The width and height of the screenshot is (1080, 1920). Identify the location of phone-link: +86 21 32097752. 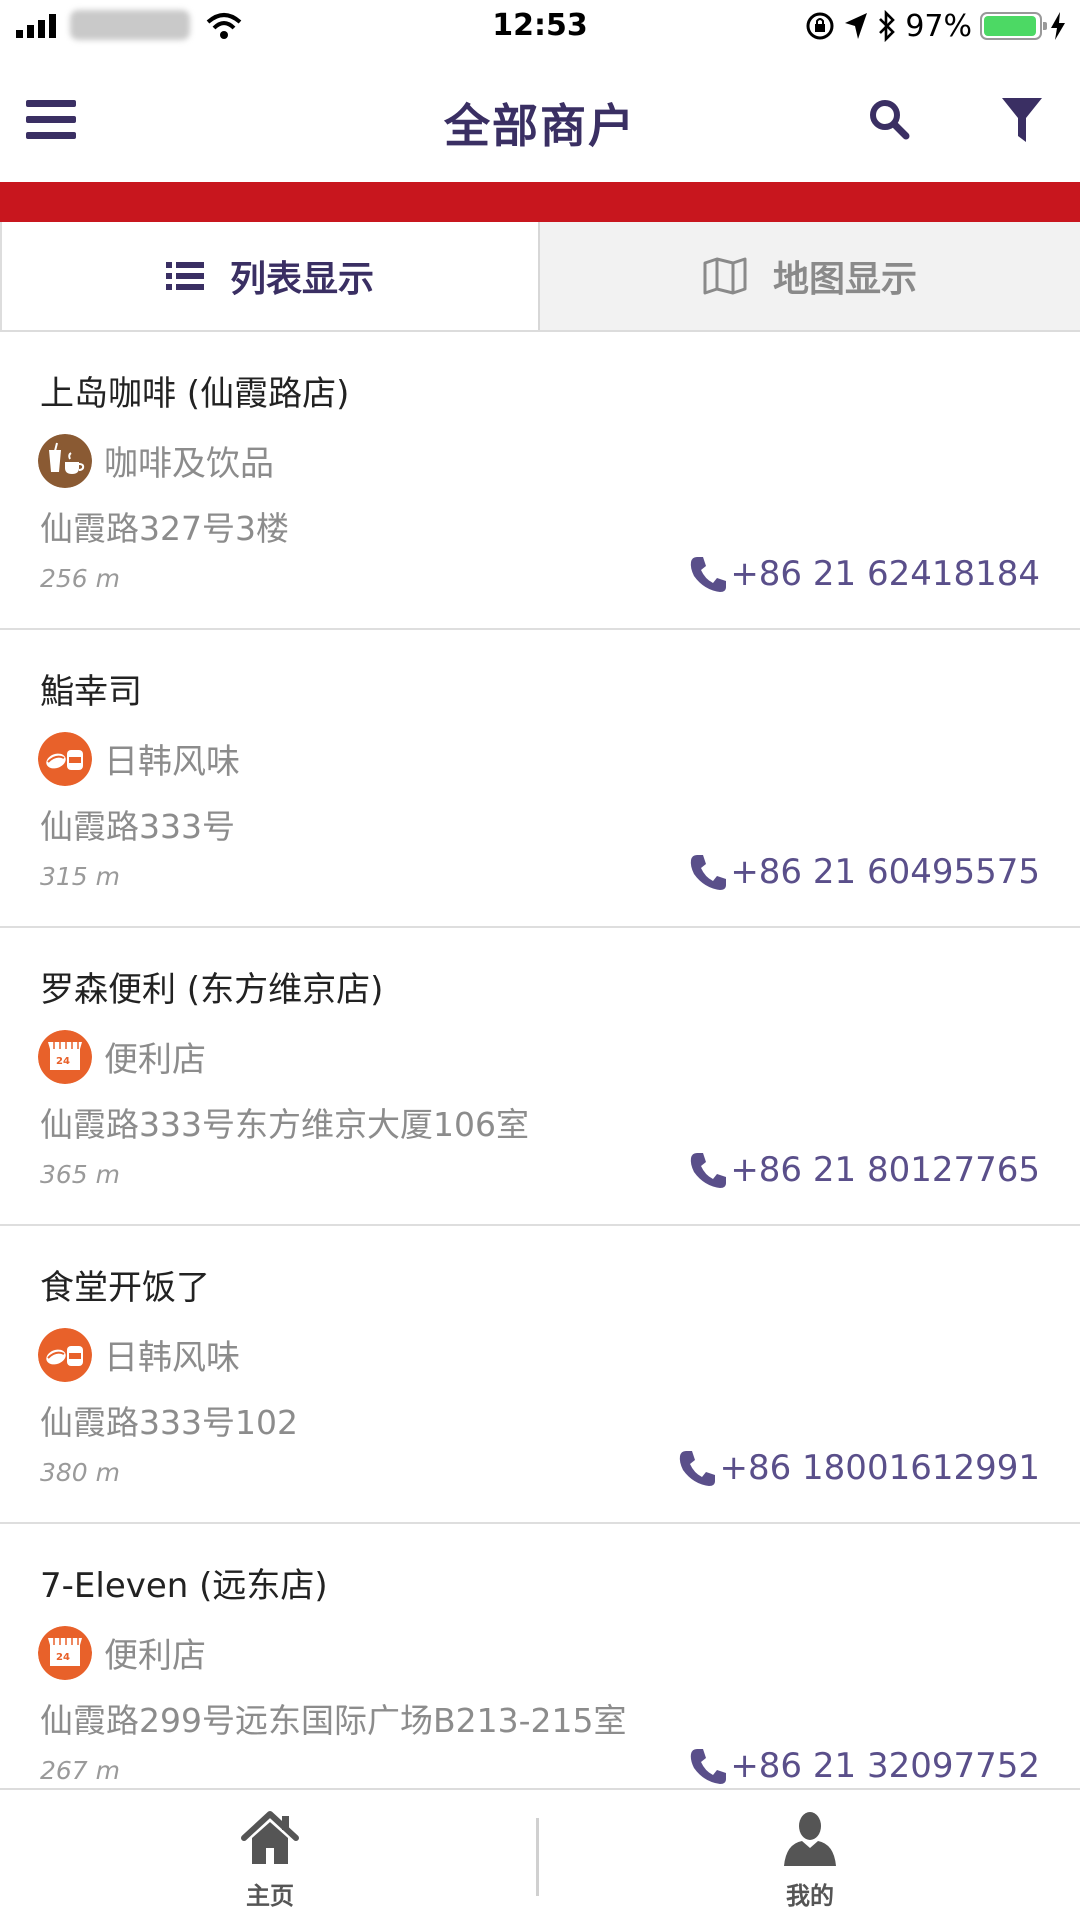
(864, 1766).